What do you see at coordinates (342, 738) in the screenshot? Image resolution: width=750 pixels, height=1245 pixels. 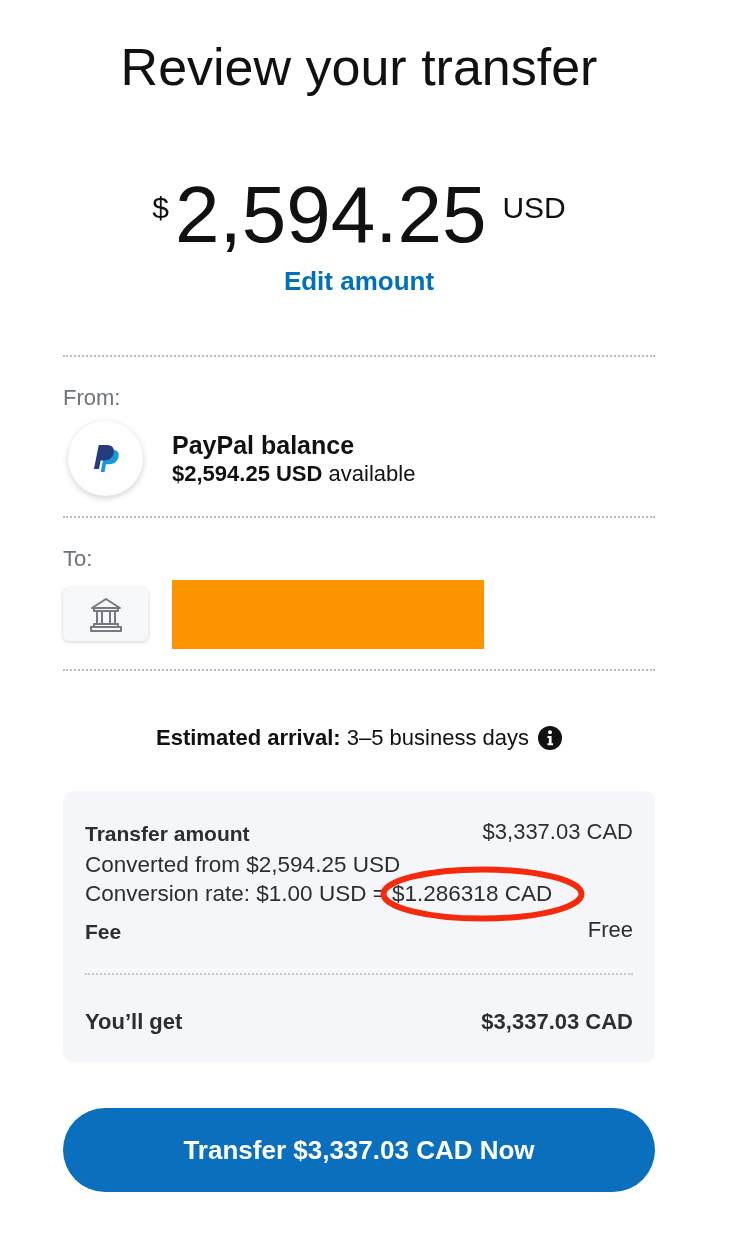 I see `arrival-estimate: Estimated arrival: 3–5 business days` at bounding box center [342, 738].